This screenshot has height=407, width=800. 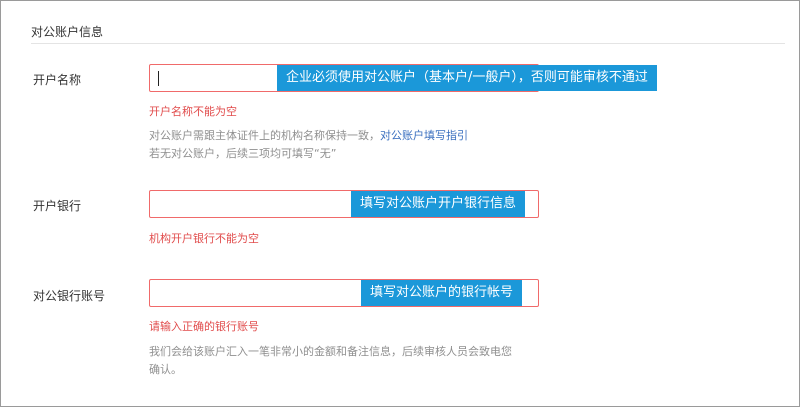 What do you see at coordinates (204, 238) in the screenshot?
I see `bank-error: 机构开户银行不能为空` at bounding box center [204, 238].